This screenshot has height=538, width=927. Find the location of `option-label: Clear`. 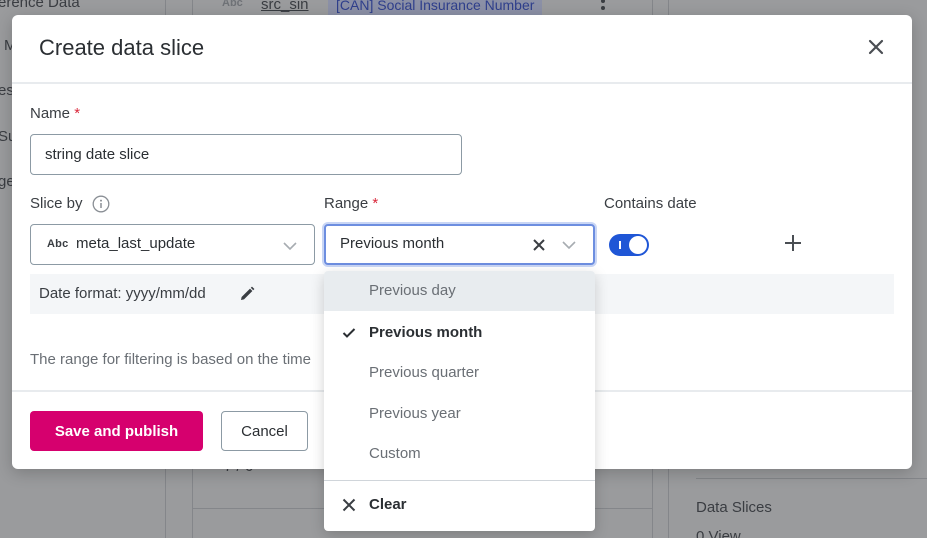

option-label: Clear is located at coordinates (388, 504).